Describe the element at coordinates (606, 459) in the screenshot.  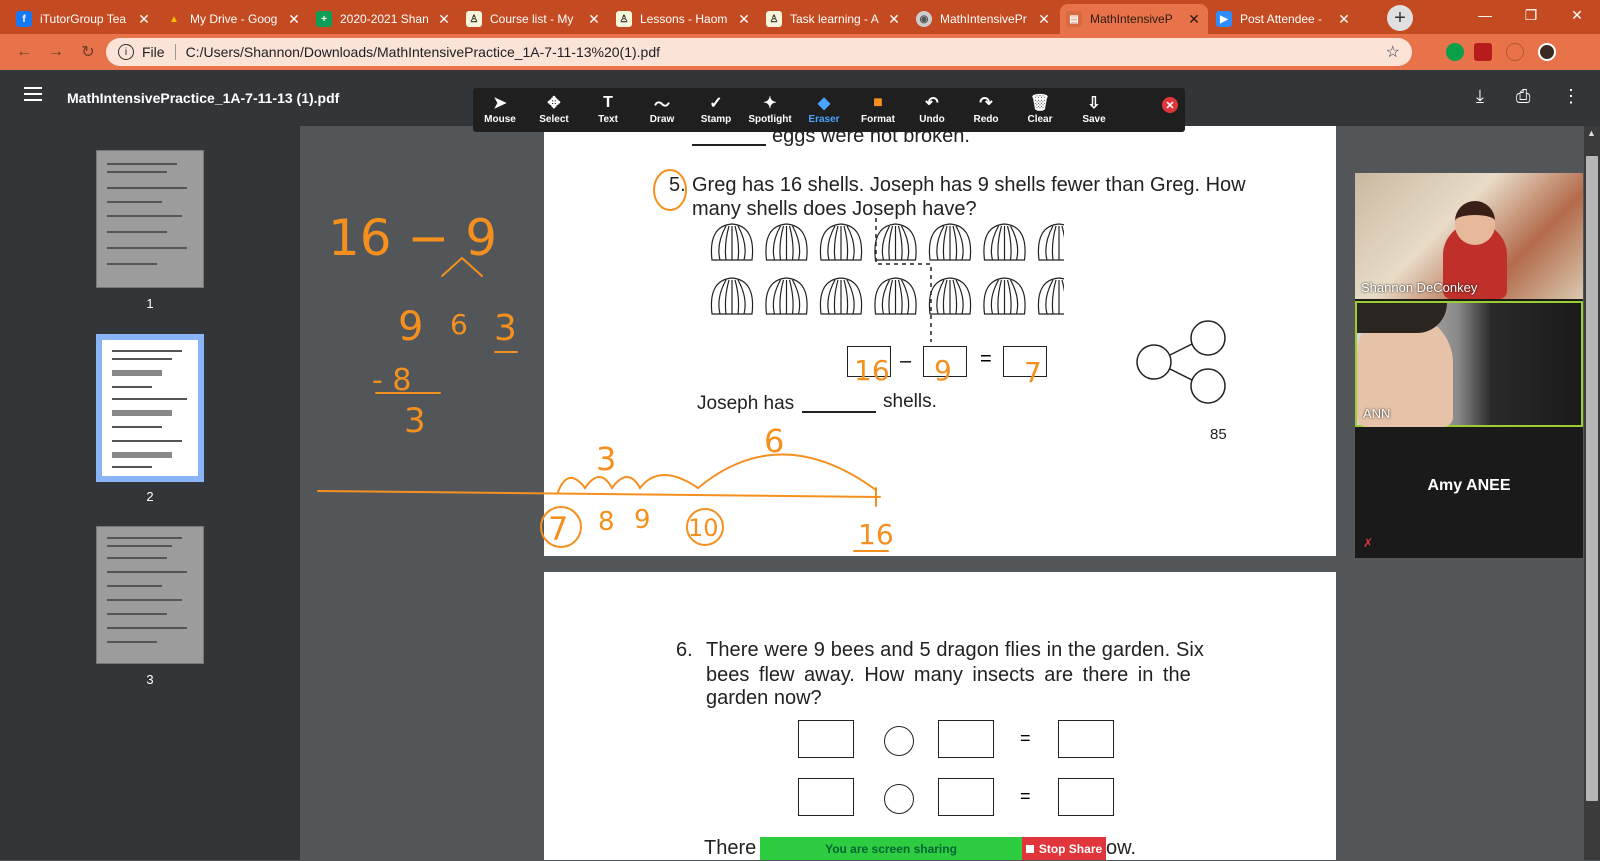
I see `handwritten-arc-three: 3` at that location.